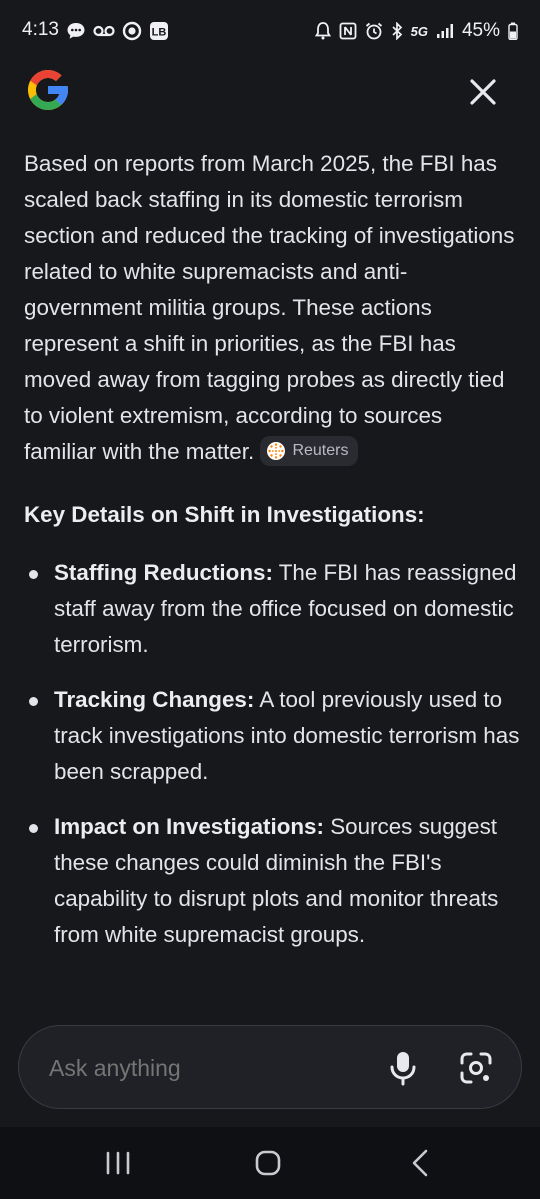 The width and height of the screenshot is (540, 1199). What do you see at coordinates (419, 31) in the screenshot?
I see `network-type: 5G` at bounding box center [419, 31].